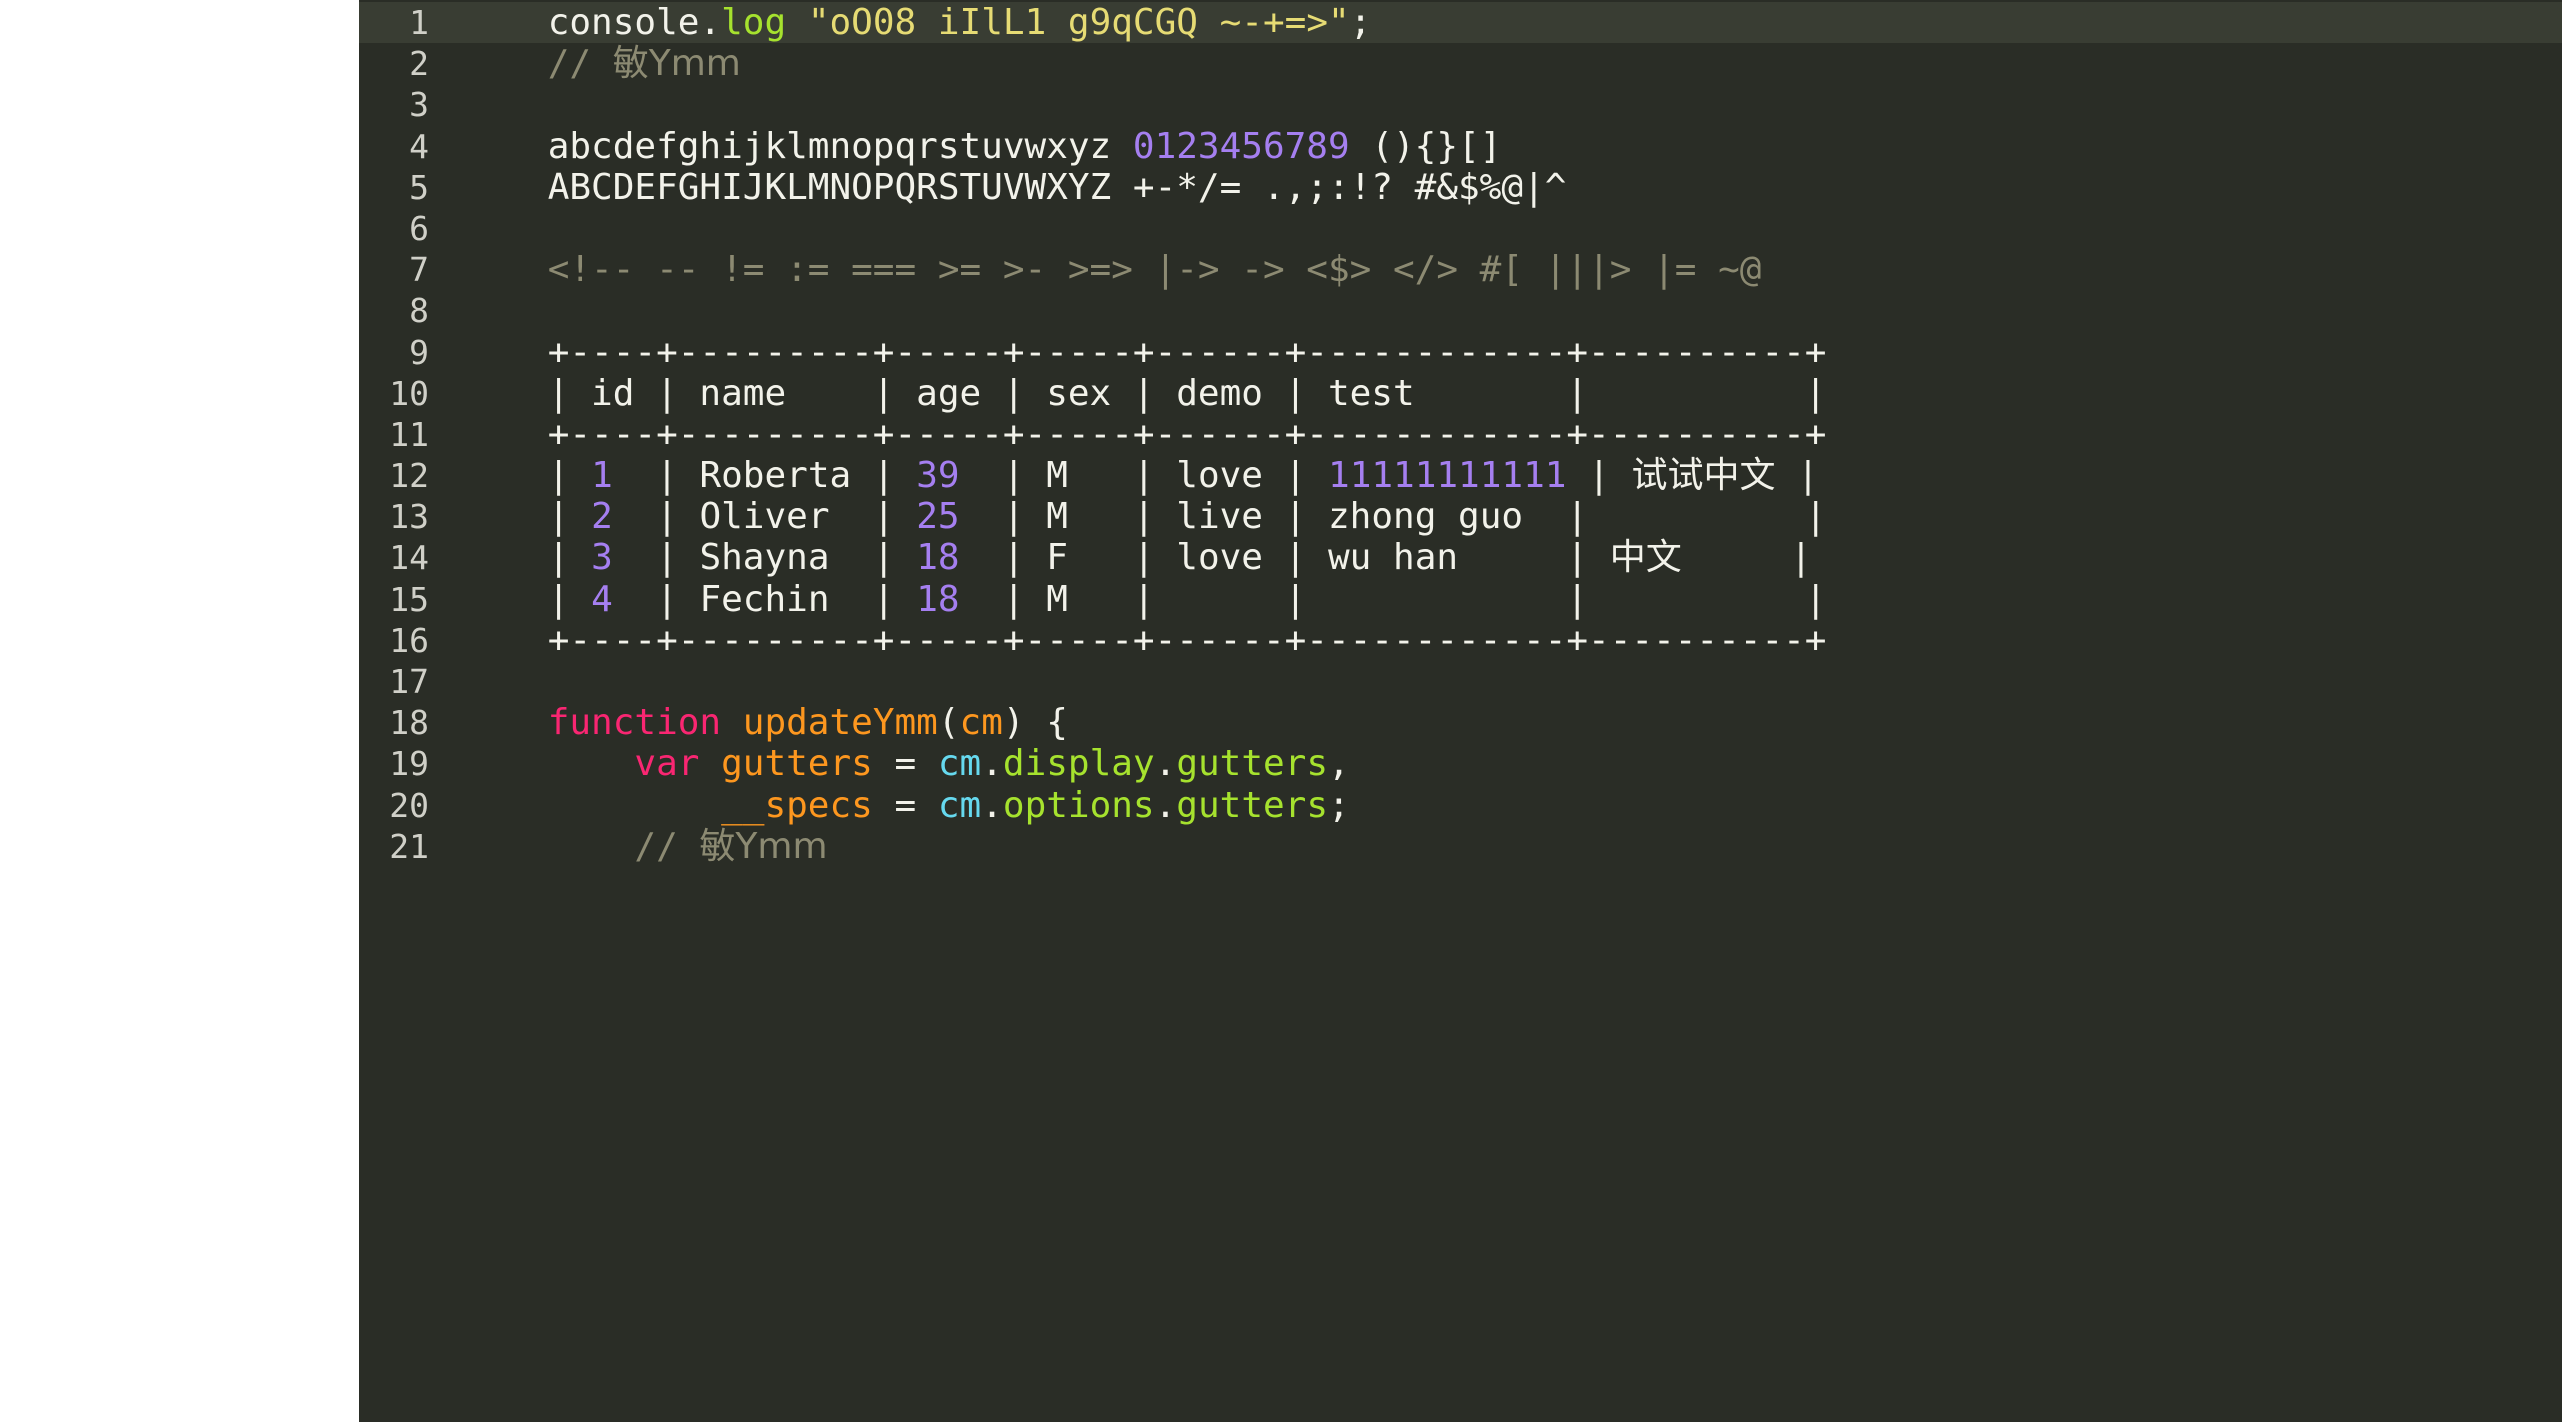 The height and width of the screenshot is (1422, 2562). Describe the element at coordinates (402, 805) in the screenshot. I see `line-number: 20` at that location.